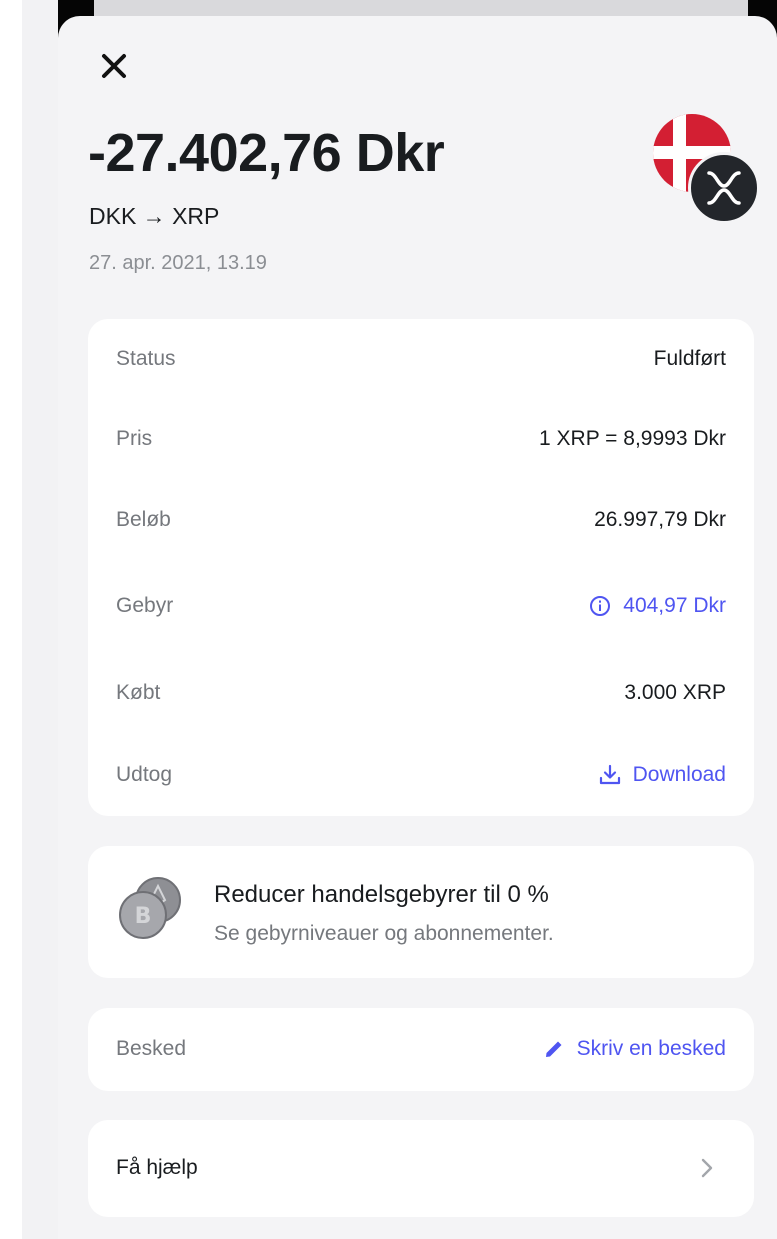  What do you see at coordinates (675, 692) in the screenshot?
I see `detail-value: 3.000 XRP` at bounding box center [675, 692].